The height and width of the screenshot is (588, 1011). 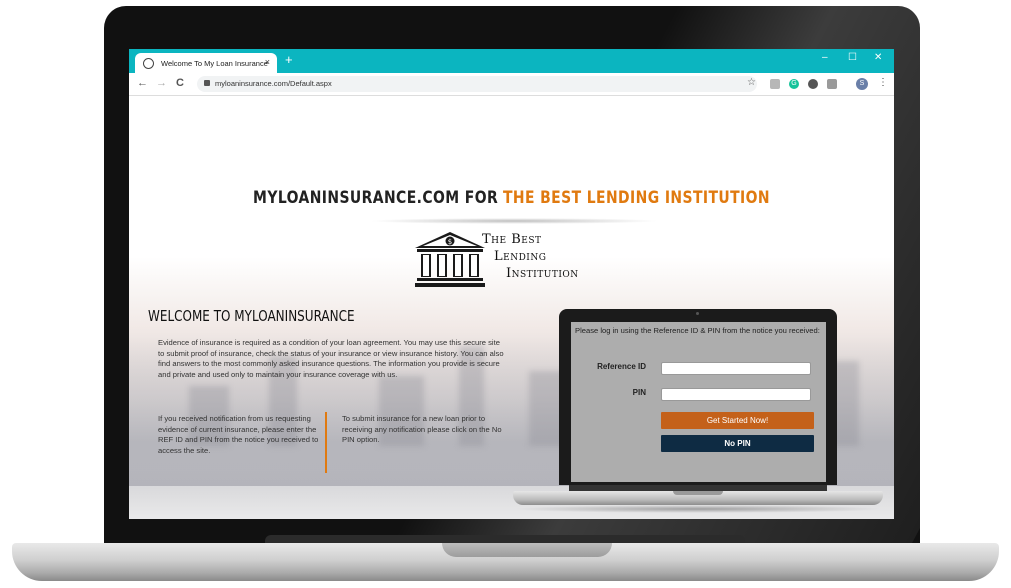 I want to click on globe-icon, so click(x=148, y=63).